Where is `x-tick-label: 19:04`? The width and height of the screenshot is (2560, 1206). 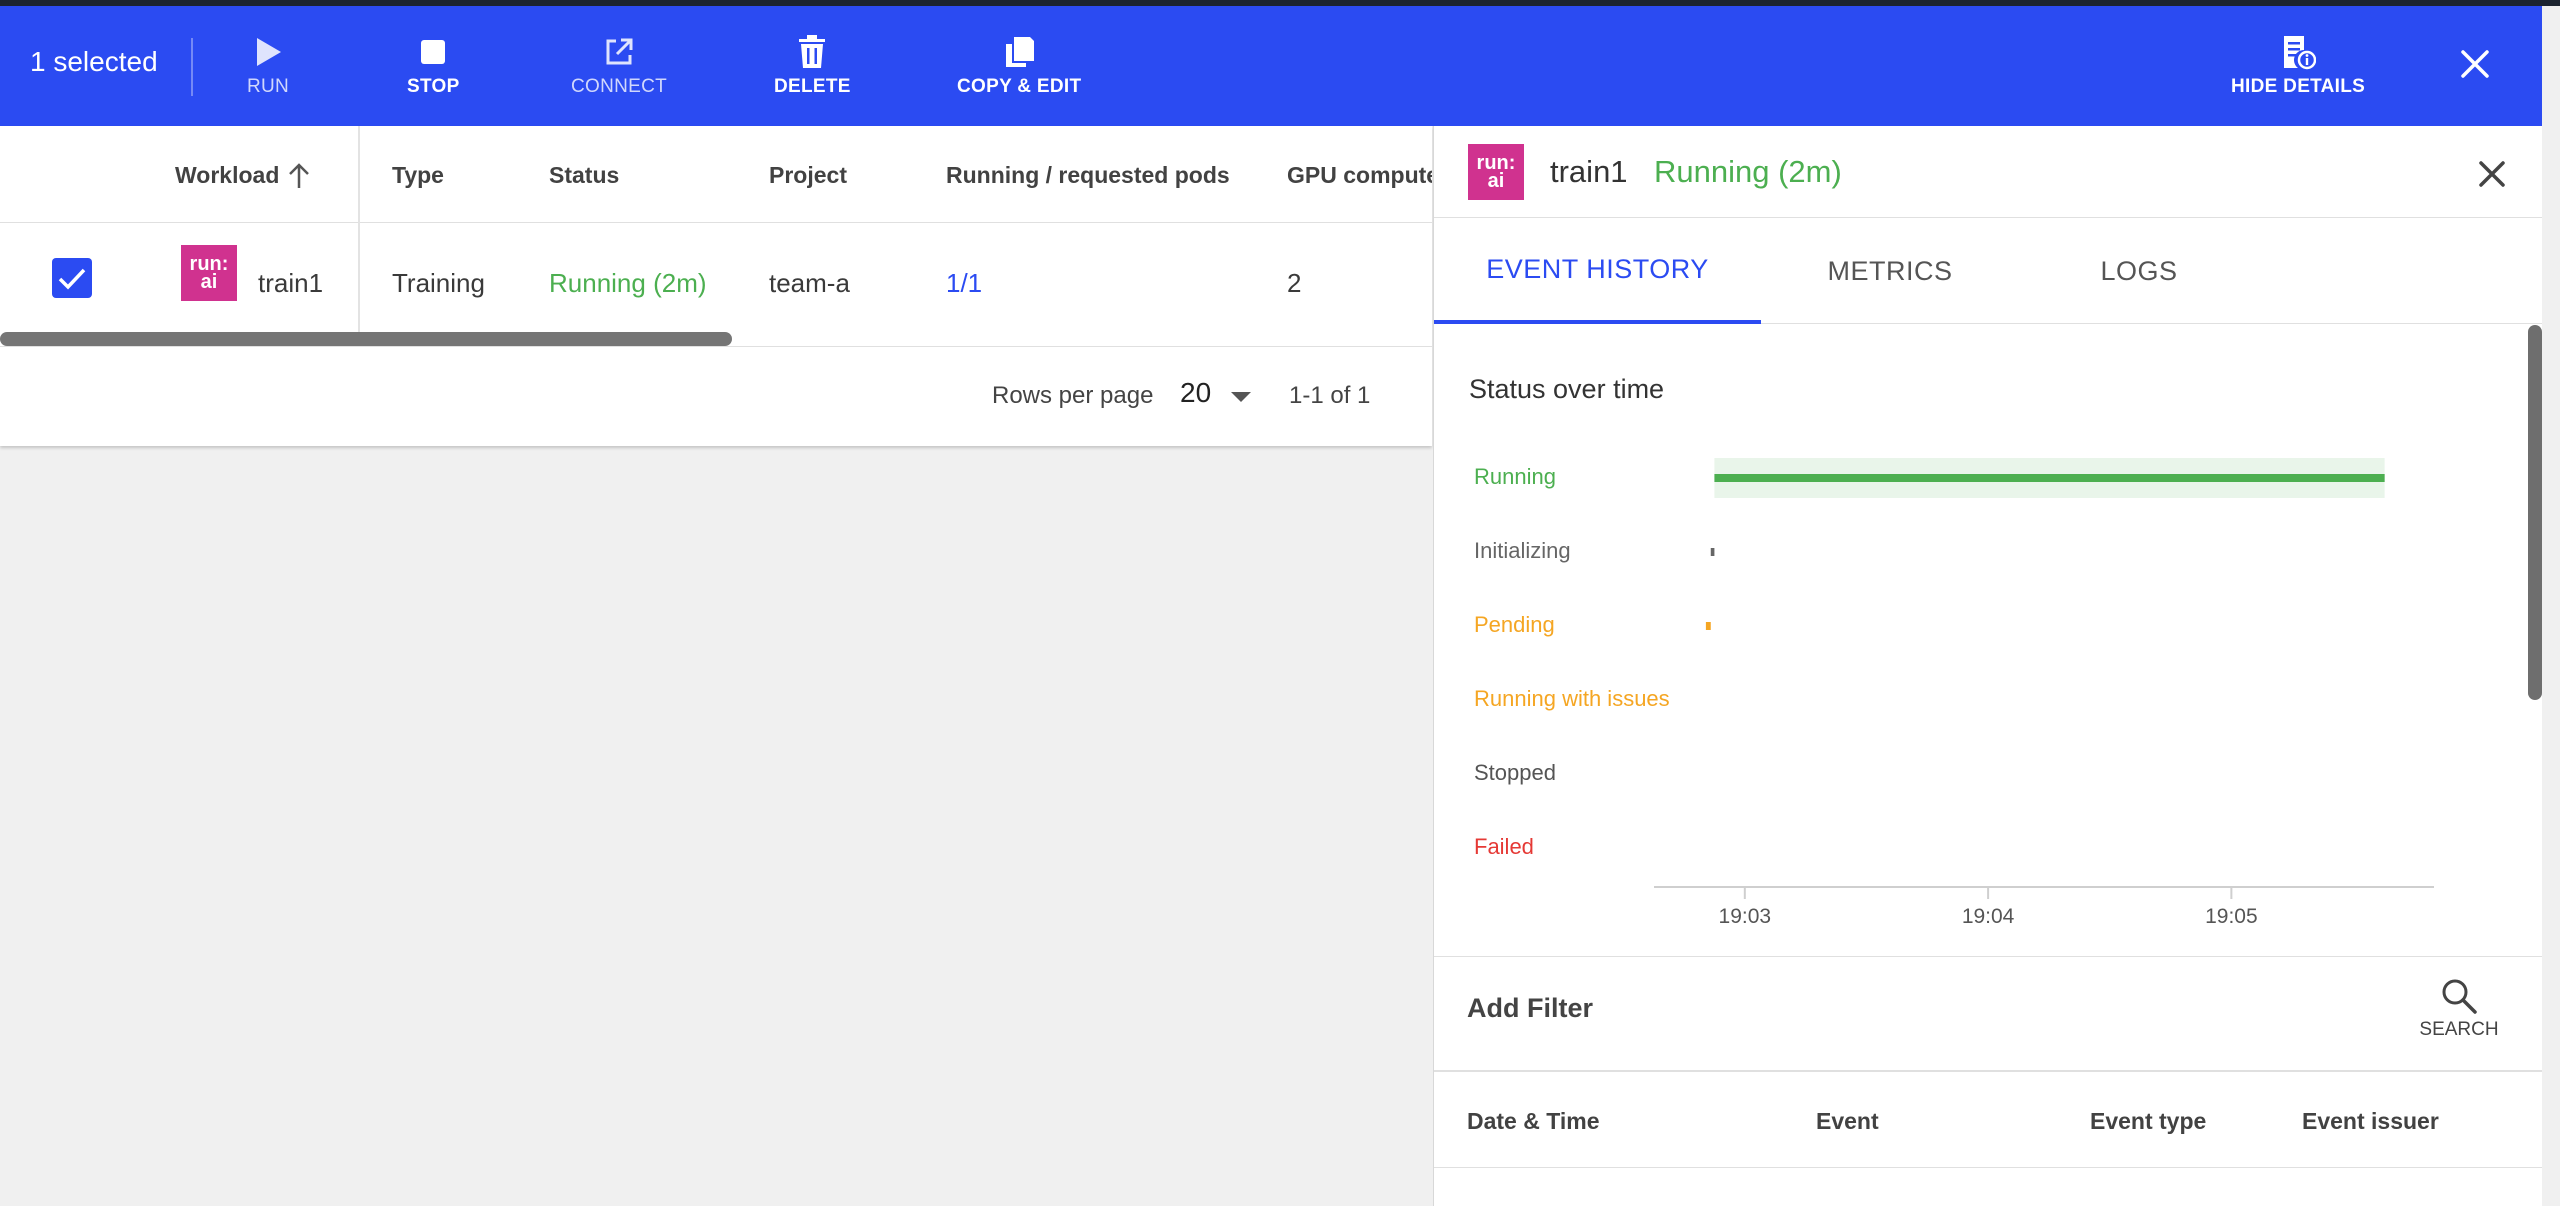
x-tick-label: 19:04 is located at coordinates (1988, 916).